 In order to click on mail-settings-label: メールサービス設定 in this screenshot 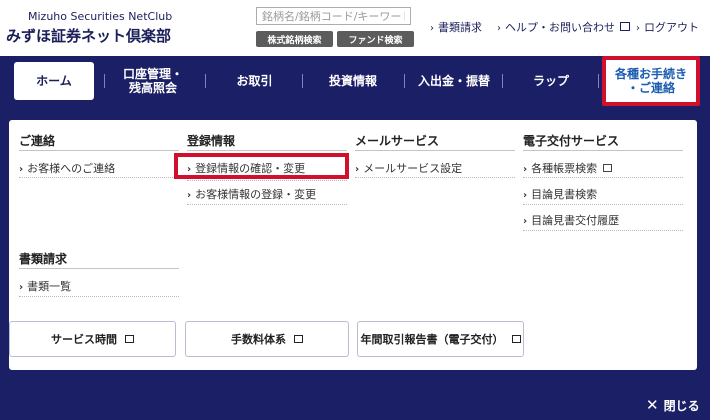, I will do `click(413, 168)`.